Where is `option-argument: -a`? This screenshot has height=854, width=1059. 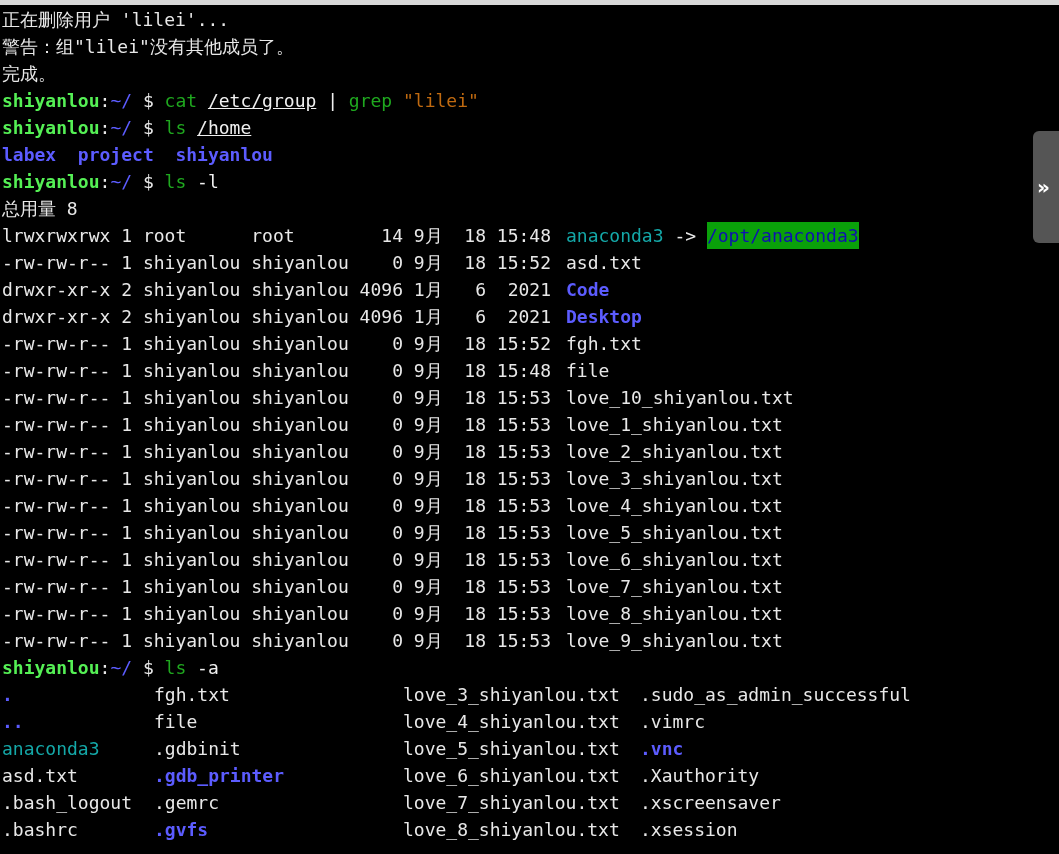 option-argument: -a is located at coordinates (208, 668).